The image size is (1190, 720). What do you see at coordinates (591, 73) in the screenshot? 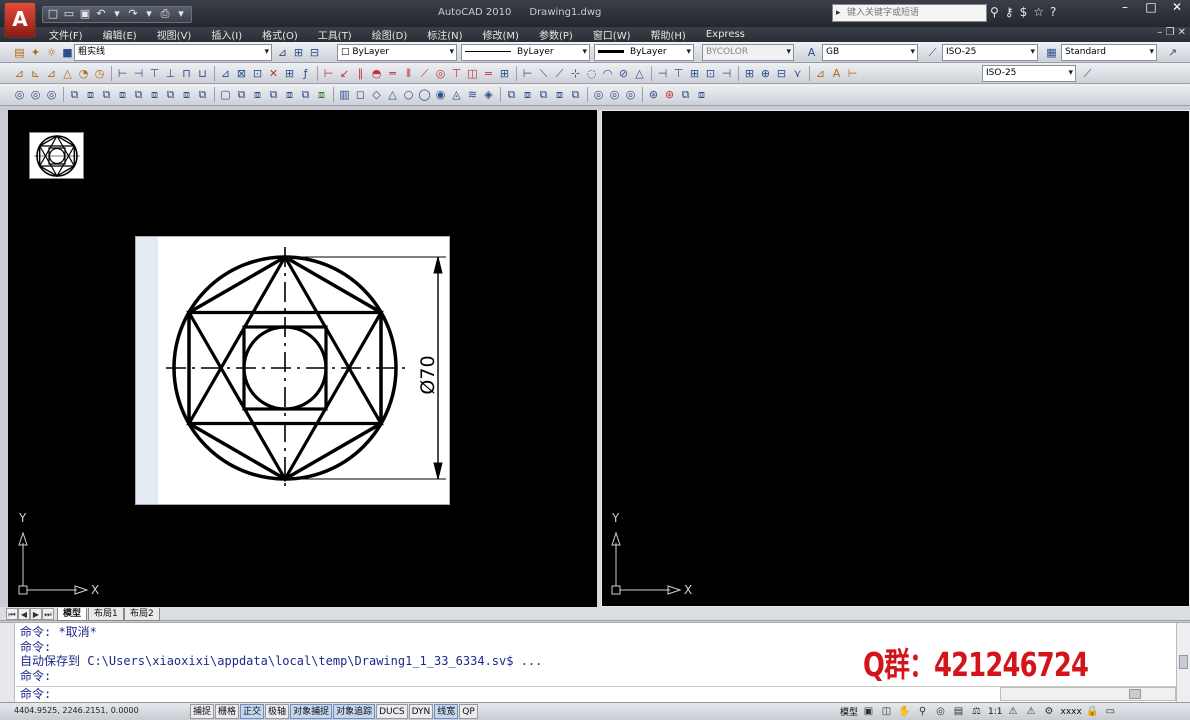
I see `tool-icon: ◌` at bounding box center [591, 73].